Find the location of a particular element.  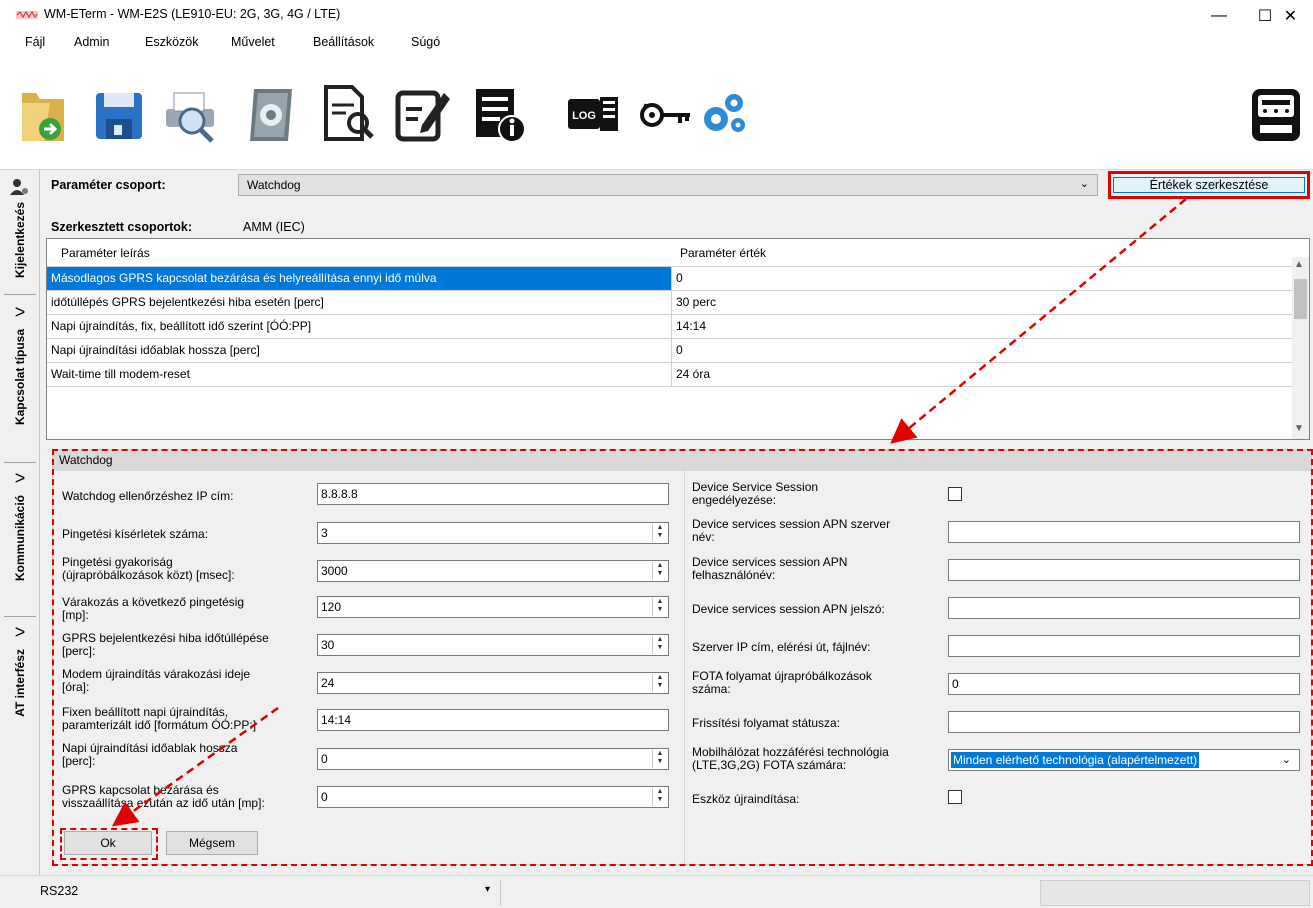

document-search-icon is located at coordinates (348, 113).